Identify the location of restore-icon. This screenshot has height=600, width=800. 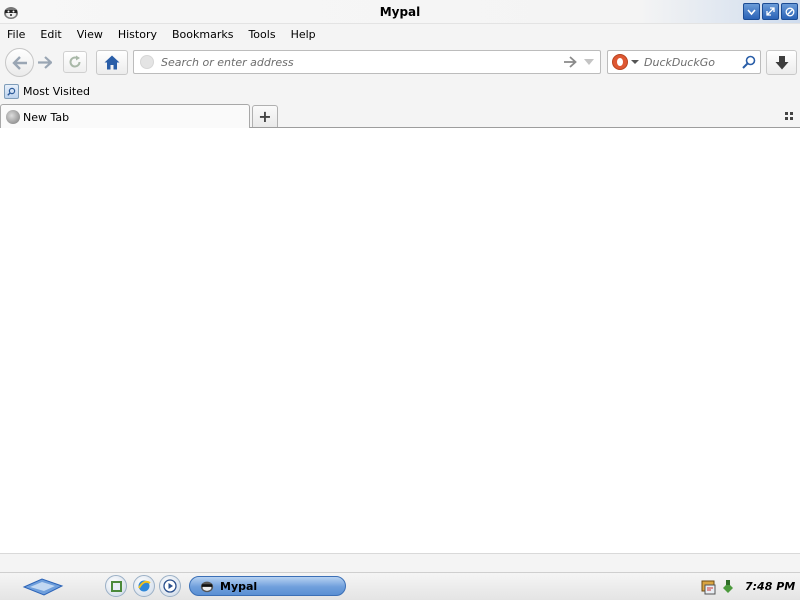
(770, 11).